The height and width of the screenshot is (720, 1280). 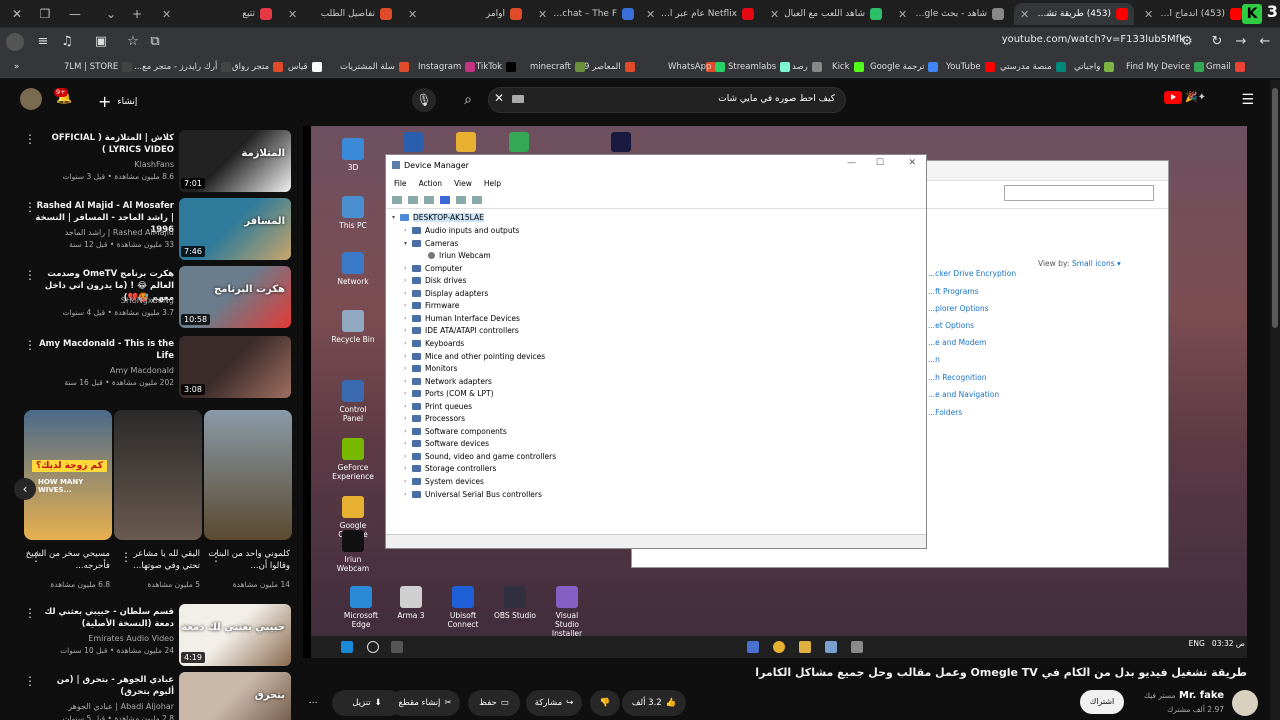 What do you see at coordinates (1275, 400) in the screenshot?
I see `page-scrollbar` at bounding box center [1275, 400].